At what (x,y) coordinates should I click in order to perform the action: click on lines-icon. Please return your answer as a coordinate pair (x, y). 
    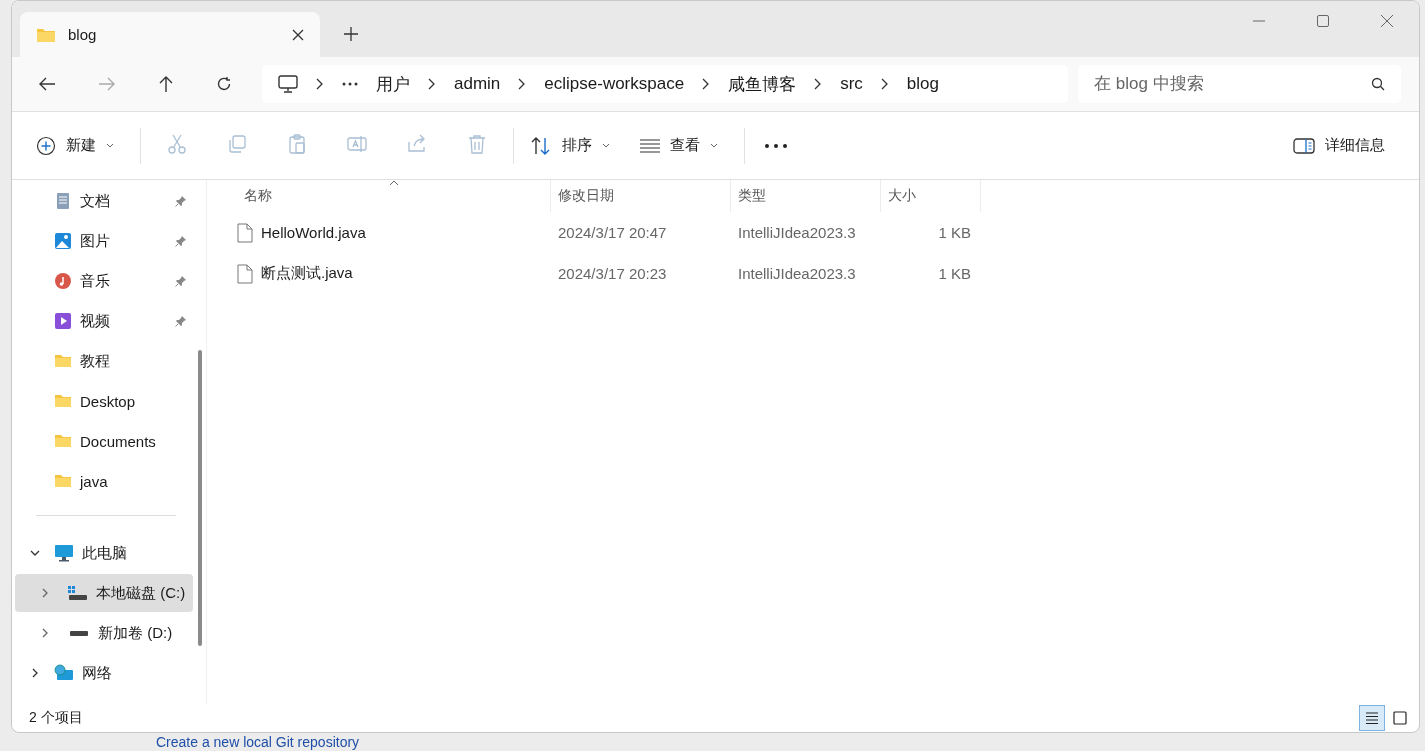
    Looking at the image, I should click on (650, 145).